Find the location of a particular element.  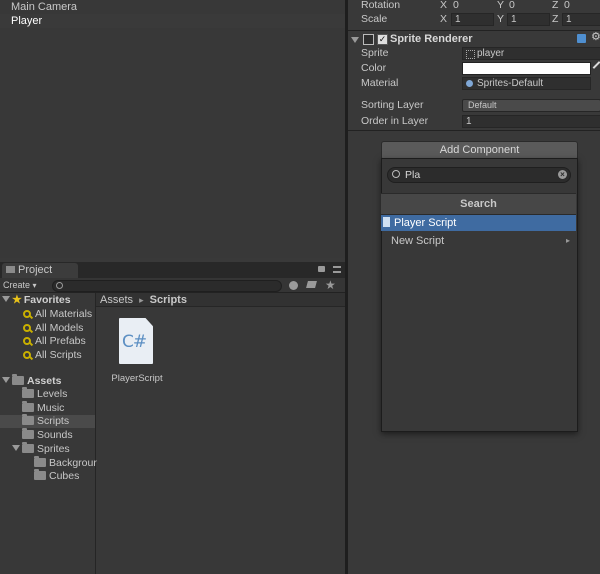

help-book-icon is located at coordinates (581, 38).